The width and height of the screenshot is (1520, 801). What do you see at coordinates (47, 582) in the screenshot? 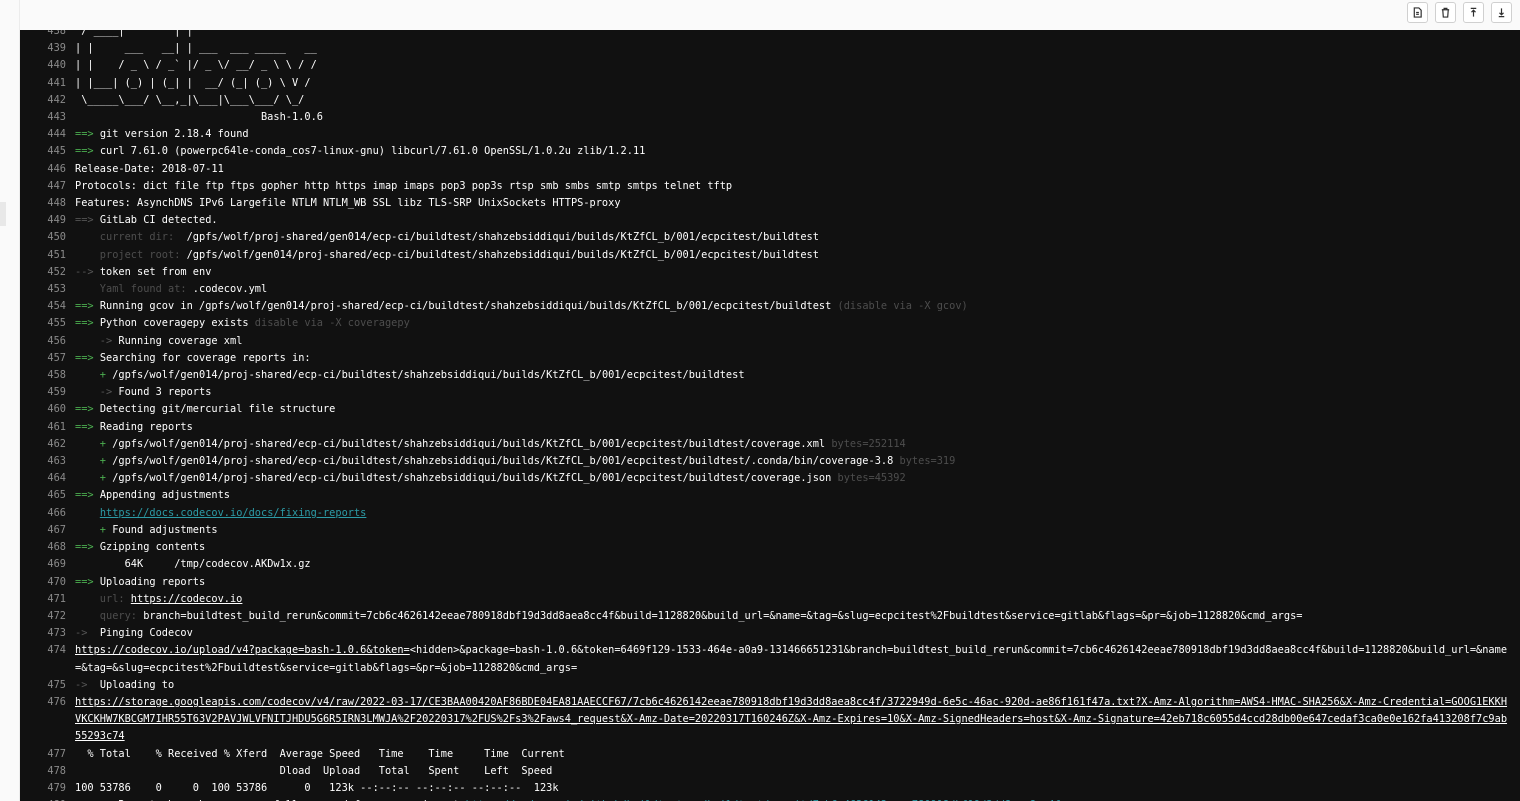
I see `line-number-link: 470` at bounding box center [47, 582].